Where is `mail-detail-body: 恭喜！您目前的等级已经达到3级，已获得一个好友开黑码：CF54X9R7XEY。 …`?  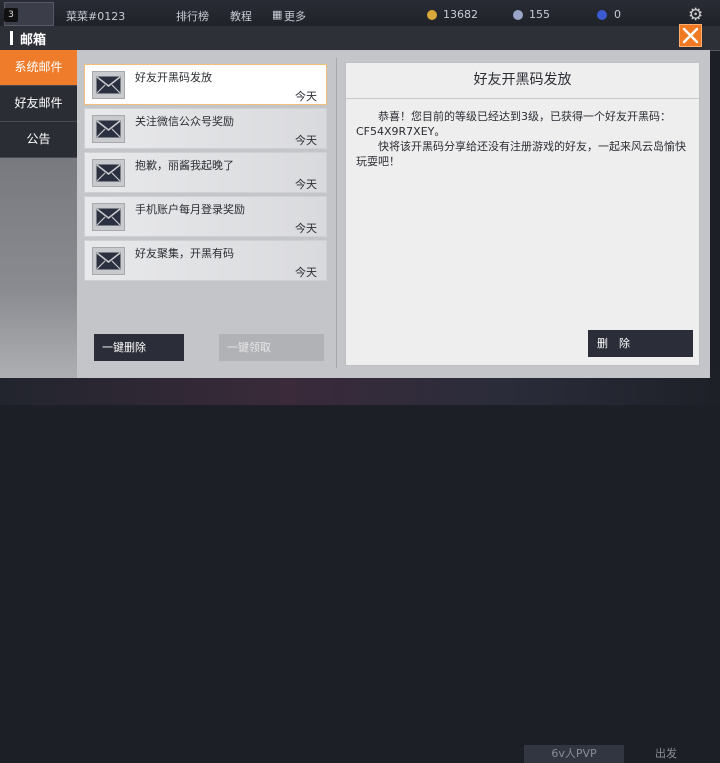 mail-detail-body: 恭喜！您目前的等级已经达到3级，已获得一个好友开黑码：CF54X9R7XEY。 … is located at coordinates (524, 139).